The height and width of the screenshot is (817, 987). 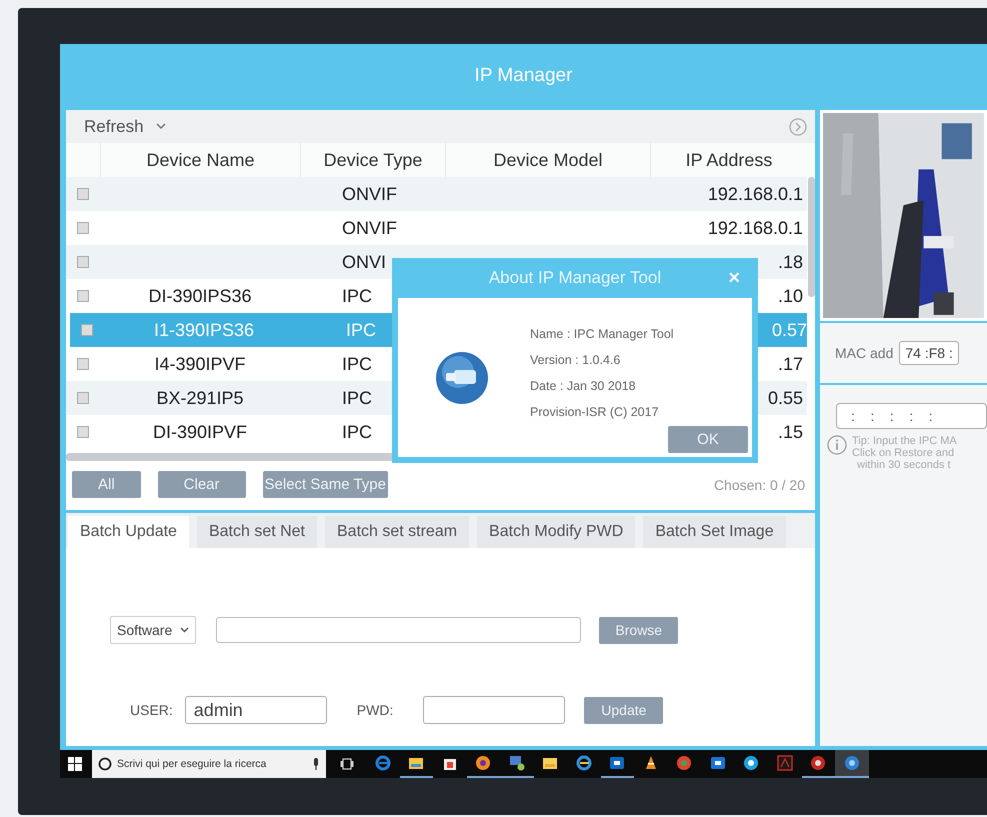 What do you see at coordinates (583, 385) in the screenshot?
I see `about-text: Date : Jan 30 2018` at bounding box center [583, 385].